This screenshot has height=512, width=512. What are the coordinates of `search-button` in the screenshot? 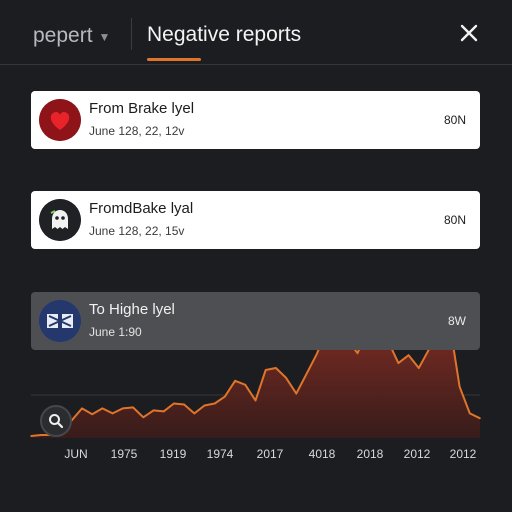 It's located at (56, 421).